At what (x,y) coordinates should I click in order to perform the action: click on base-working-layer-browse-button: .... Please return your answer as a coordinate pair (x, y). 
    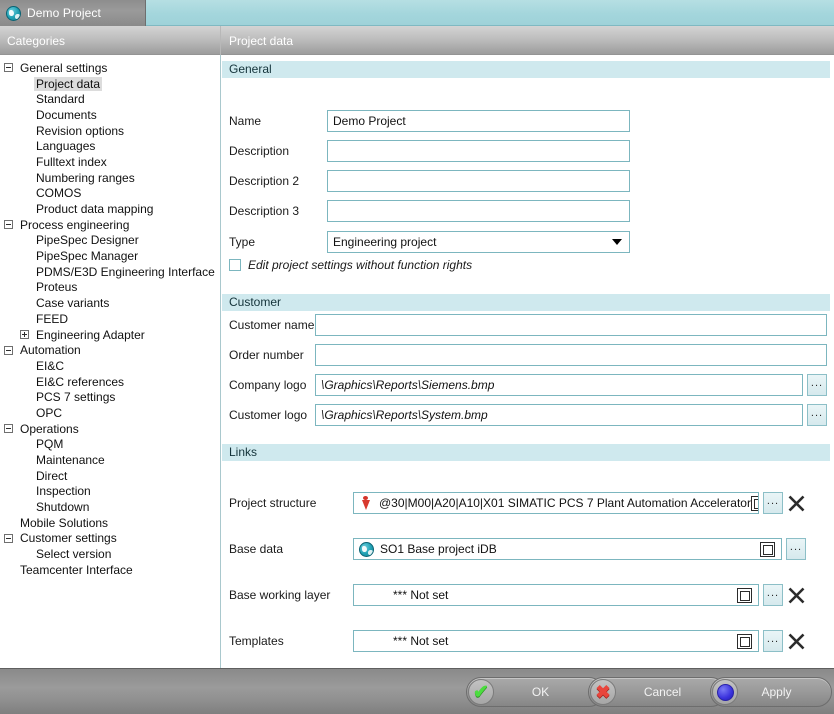
    Looking at the image, I should click on (773, 595).